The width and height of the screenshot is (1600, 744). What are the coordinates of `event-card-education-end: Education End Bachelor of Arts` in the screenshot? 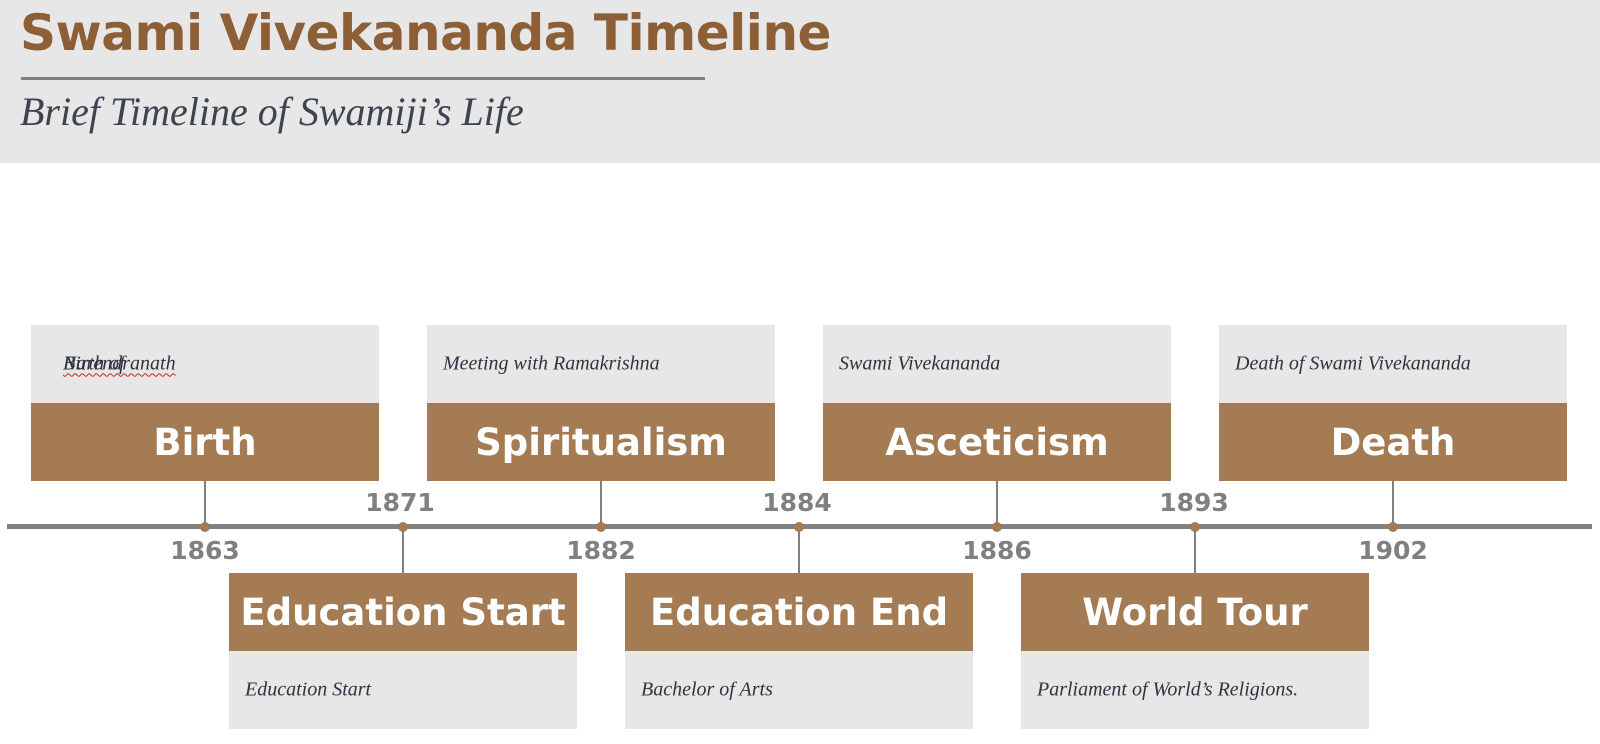 It's located at (799, 651).